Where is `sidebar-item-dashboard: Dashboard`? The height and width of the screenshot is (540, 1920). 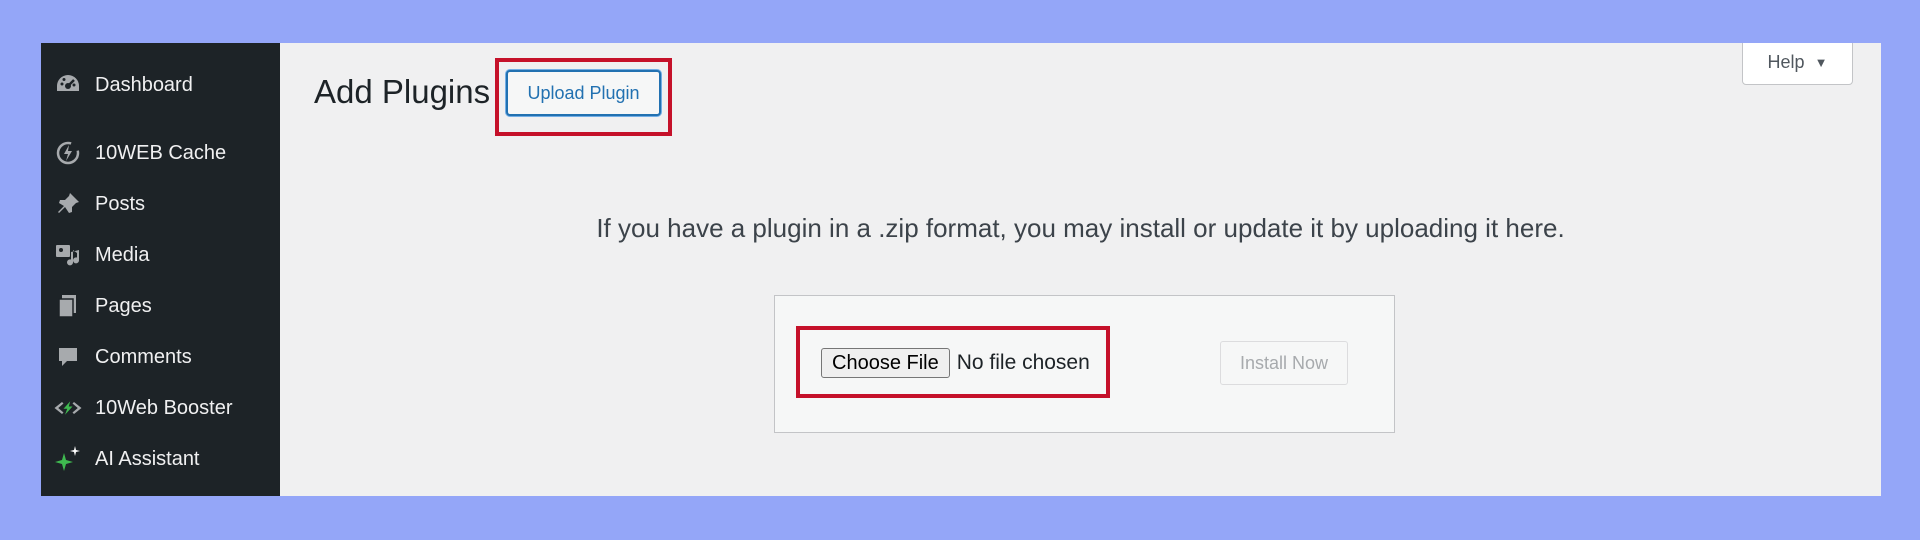
sidebar-item-dashboard: Dashboard is located at coordinates (160, 85).